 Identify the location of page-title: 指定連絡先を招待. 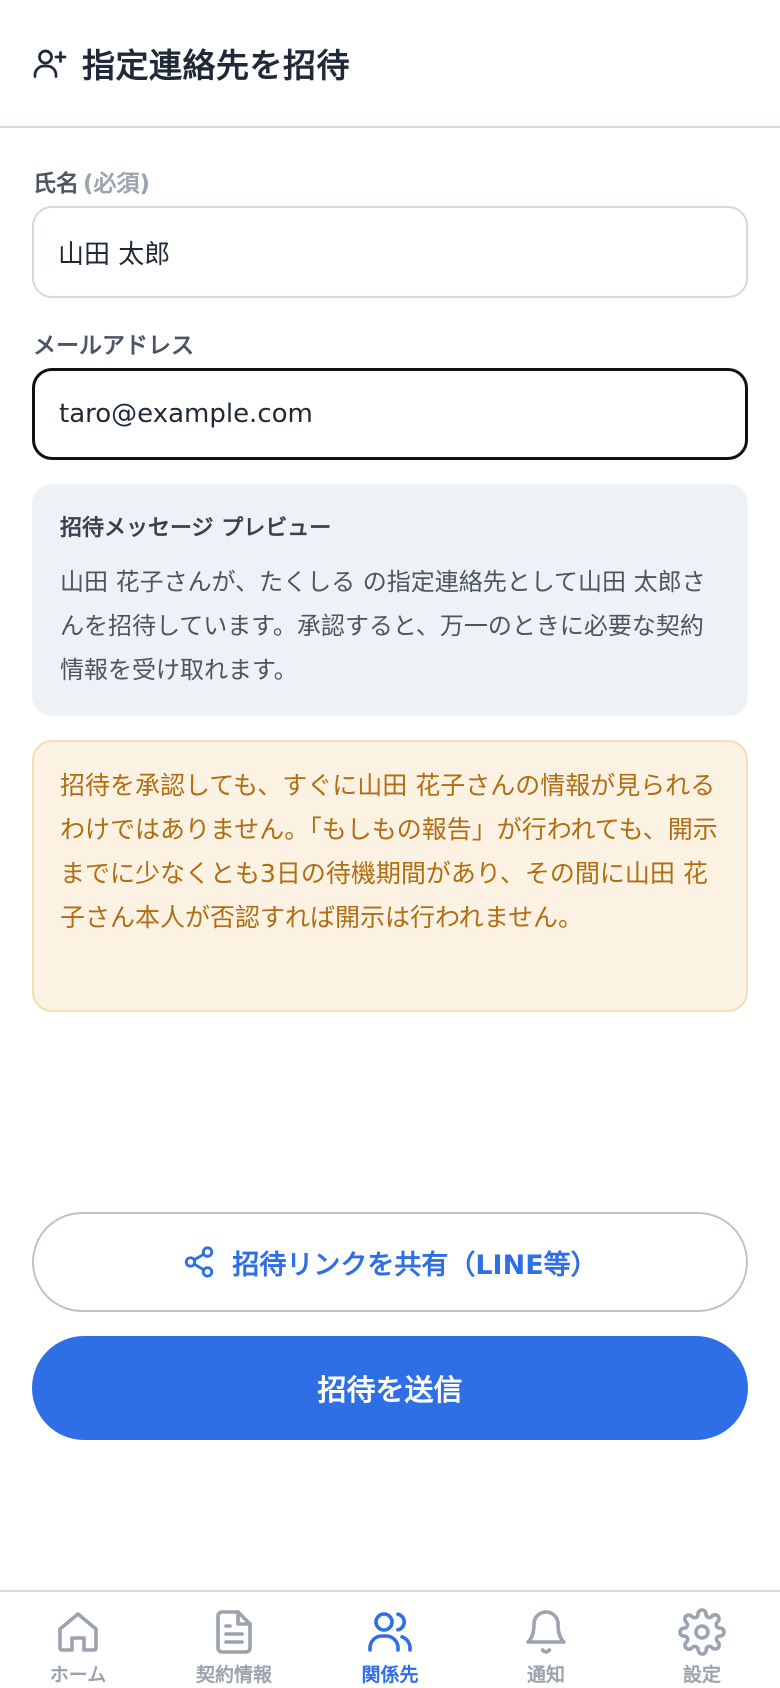
(216, 65).